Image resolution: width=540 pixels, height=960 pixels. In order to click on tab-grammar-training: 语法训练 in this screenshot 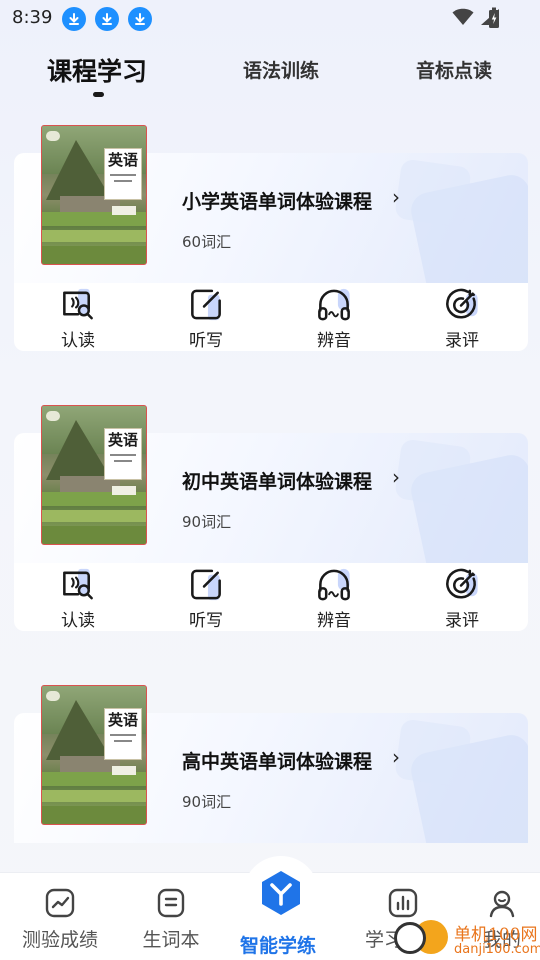, I will do `click(281, 69)`.